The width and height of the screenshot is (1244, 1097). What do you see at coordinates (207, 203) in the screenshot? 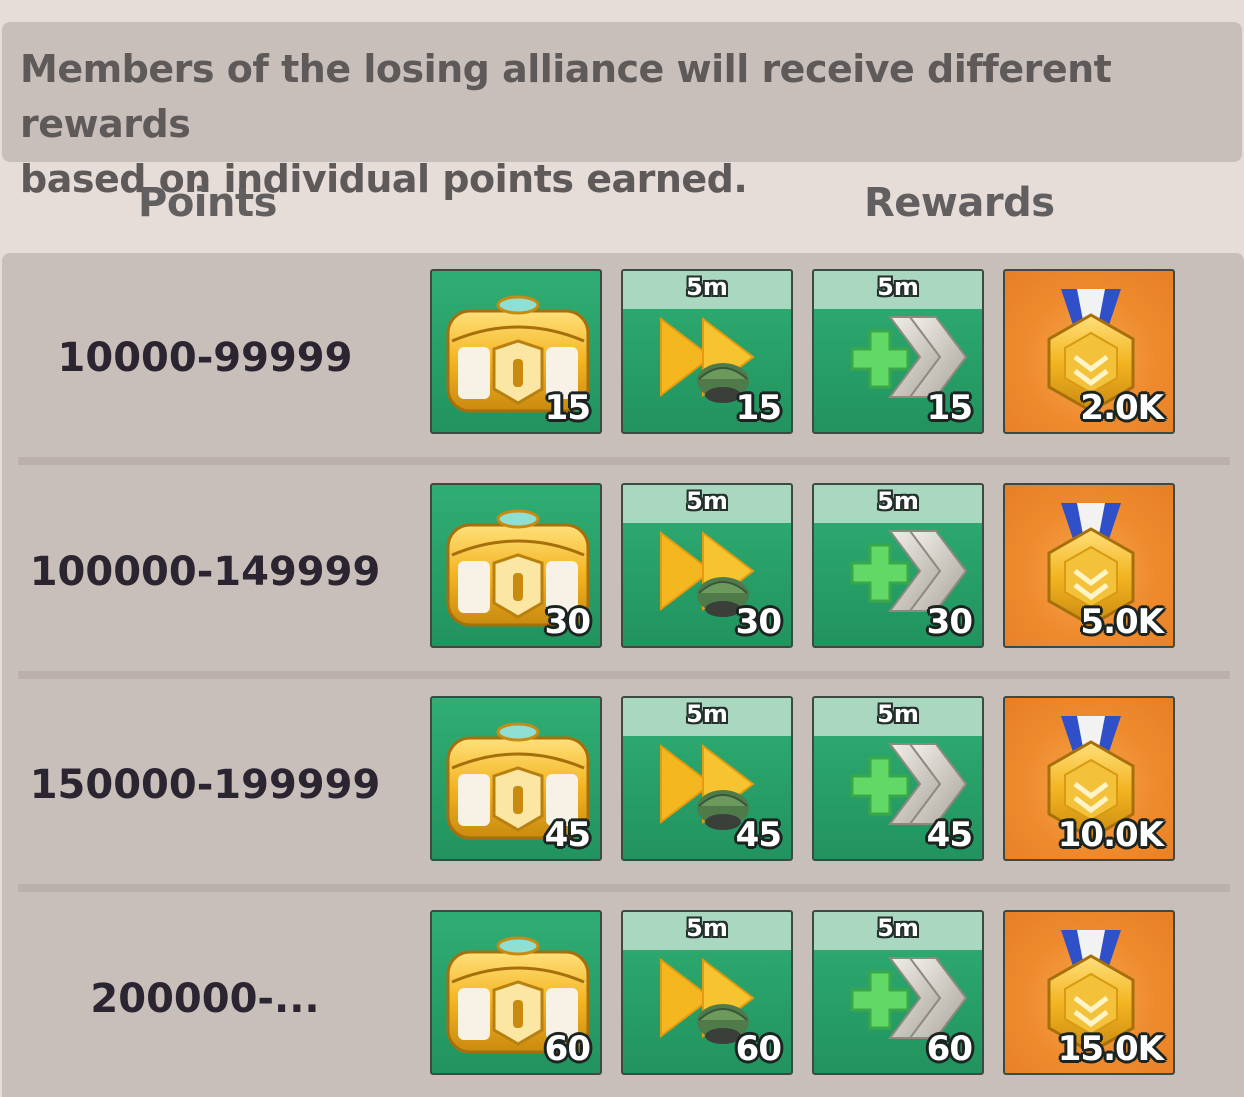
I see `points-column-header: Points` at bounding box center [207, 203].